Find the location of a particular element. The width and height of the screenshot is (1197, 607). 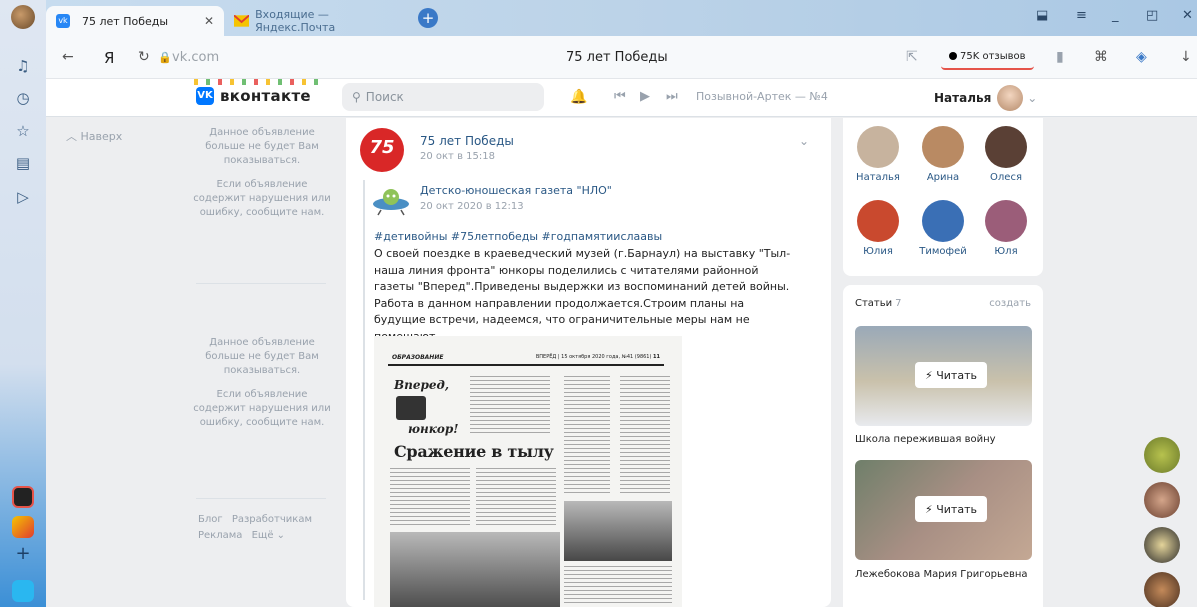

previous-track-icon: ⏮ is located at coordinates (620, 96).